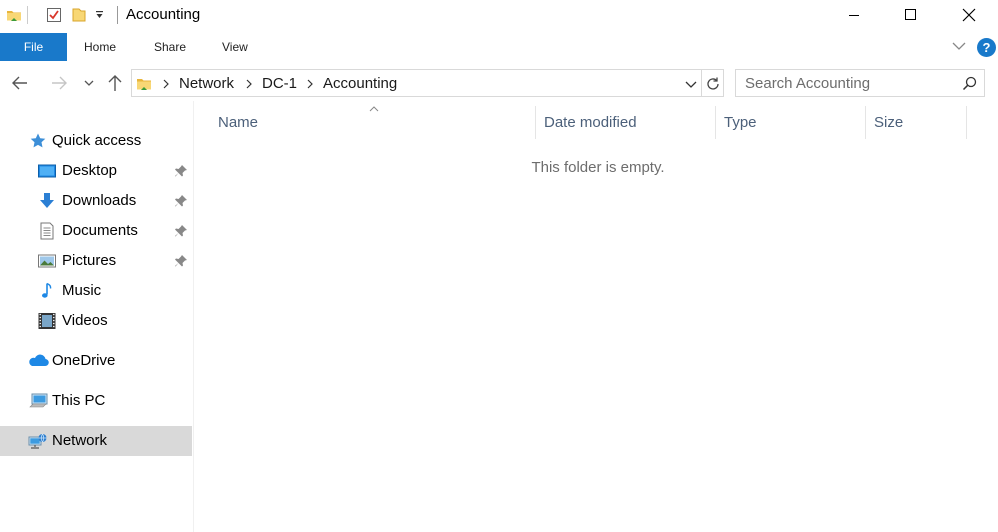  I want to click on sidebar-item-label: Downloads, so click(99, 200).